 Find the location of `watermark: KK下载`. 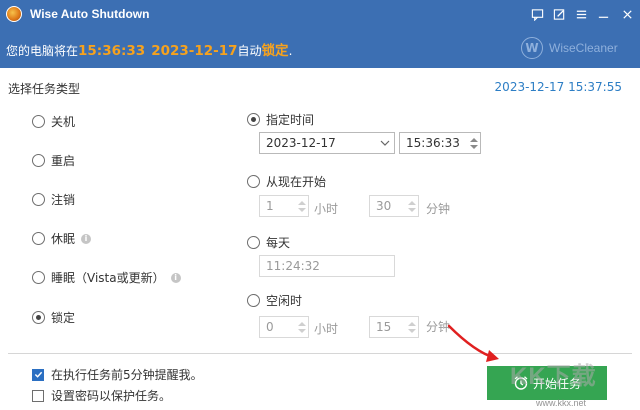

watermark: KK下载 is located at coordinates (553, 376).